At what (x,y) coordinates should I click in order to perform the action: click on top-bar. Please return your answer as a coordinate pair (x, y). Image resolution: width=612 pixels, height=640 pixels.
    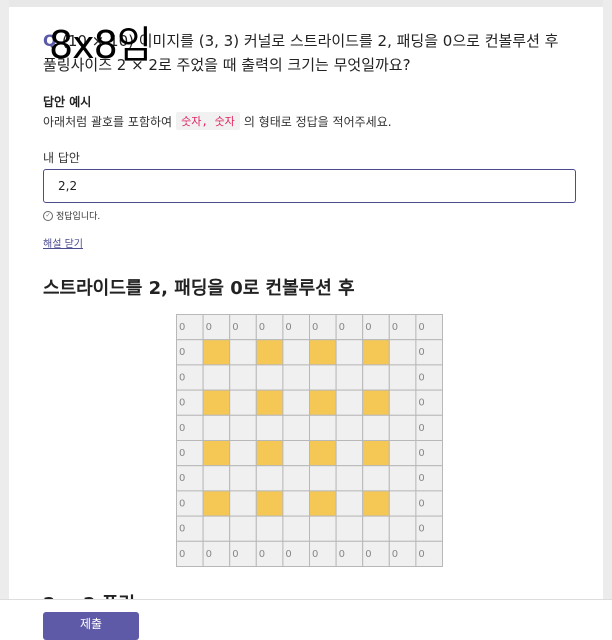
    Looking at the image, I should click on (306, 3).